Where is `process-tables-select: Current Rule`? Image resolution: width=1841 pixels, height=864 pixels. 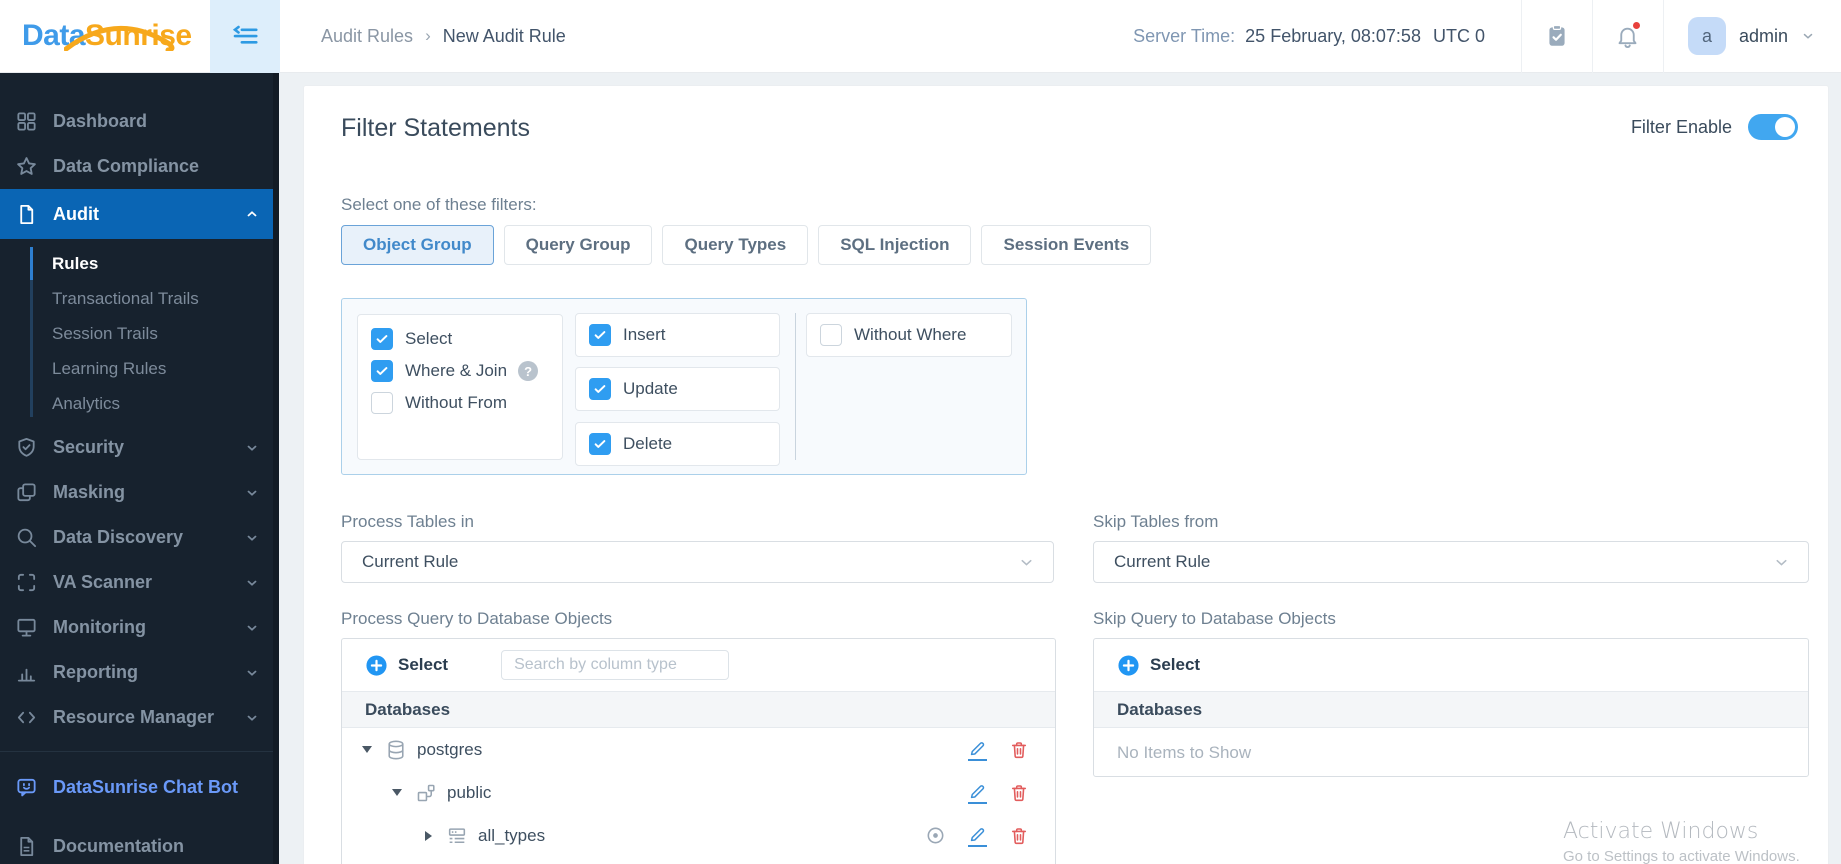 process-tables-select: Current Rule is located at coordinates (697, 562).